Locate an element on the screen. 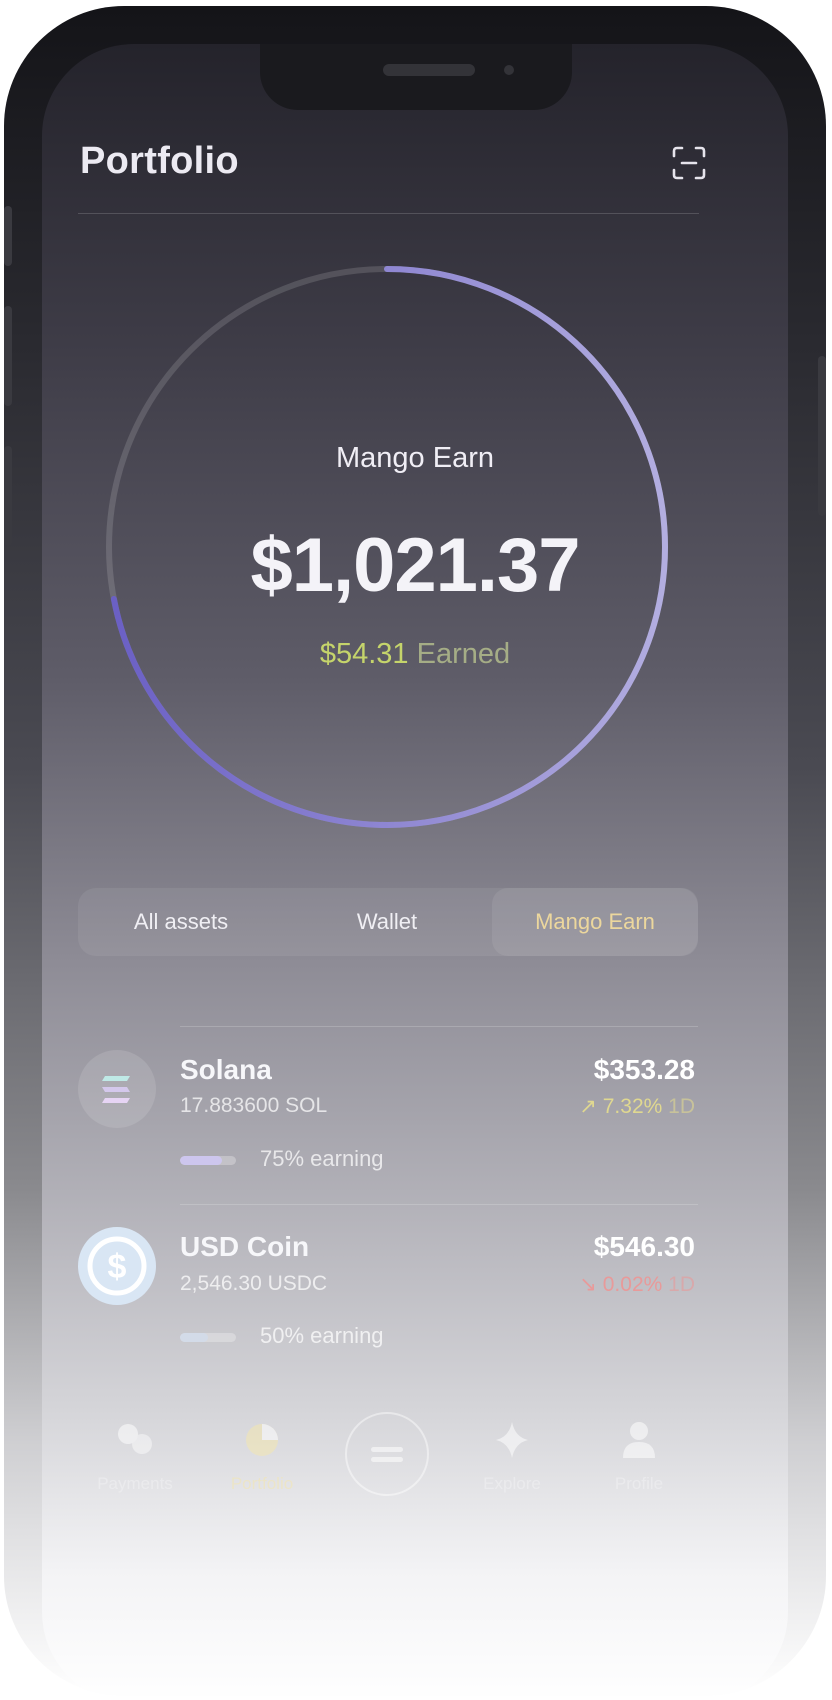  change-percent: 0.02% is located at coordinates (632, 1284).